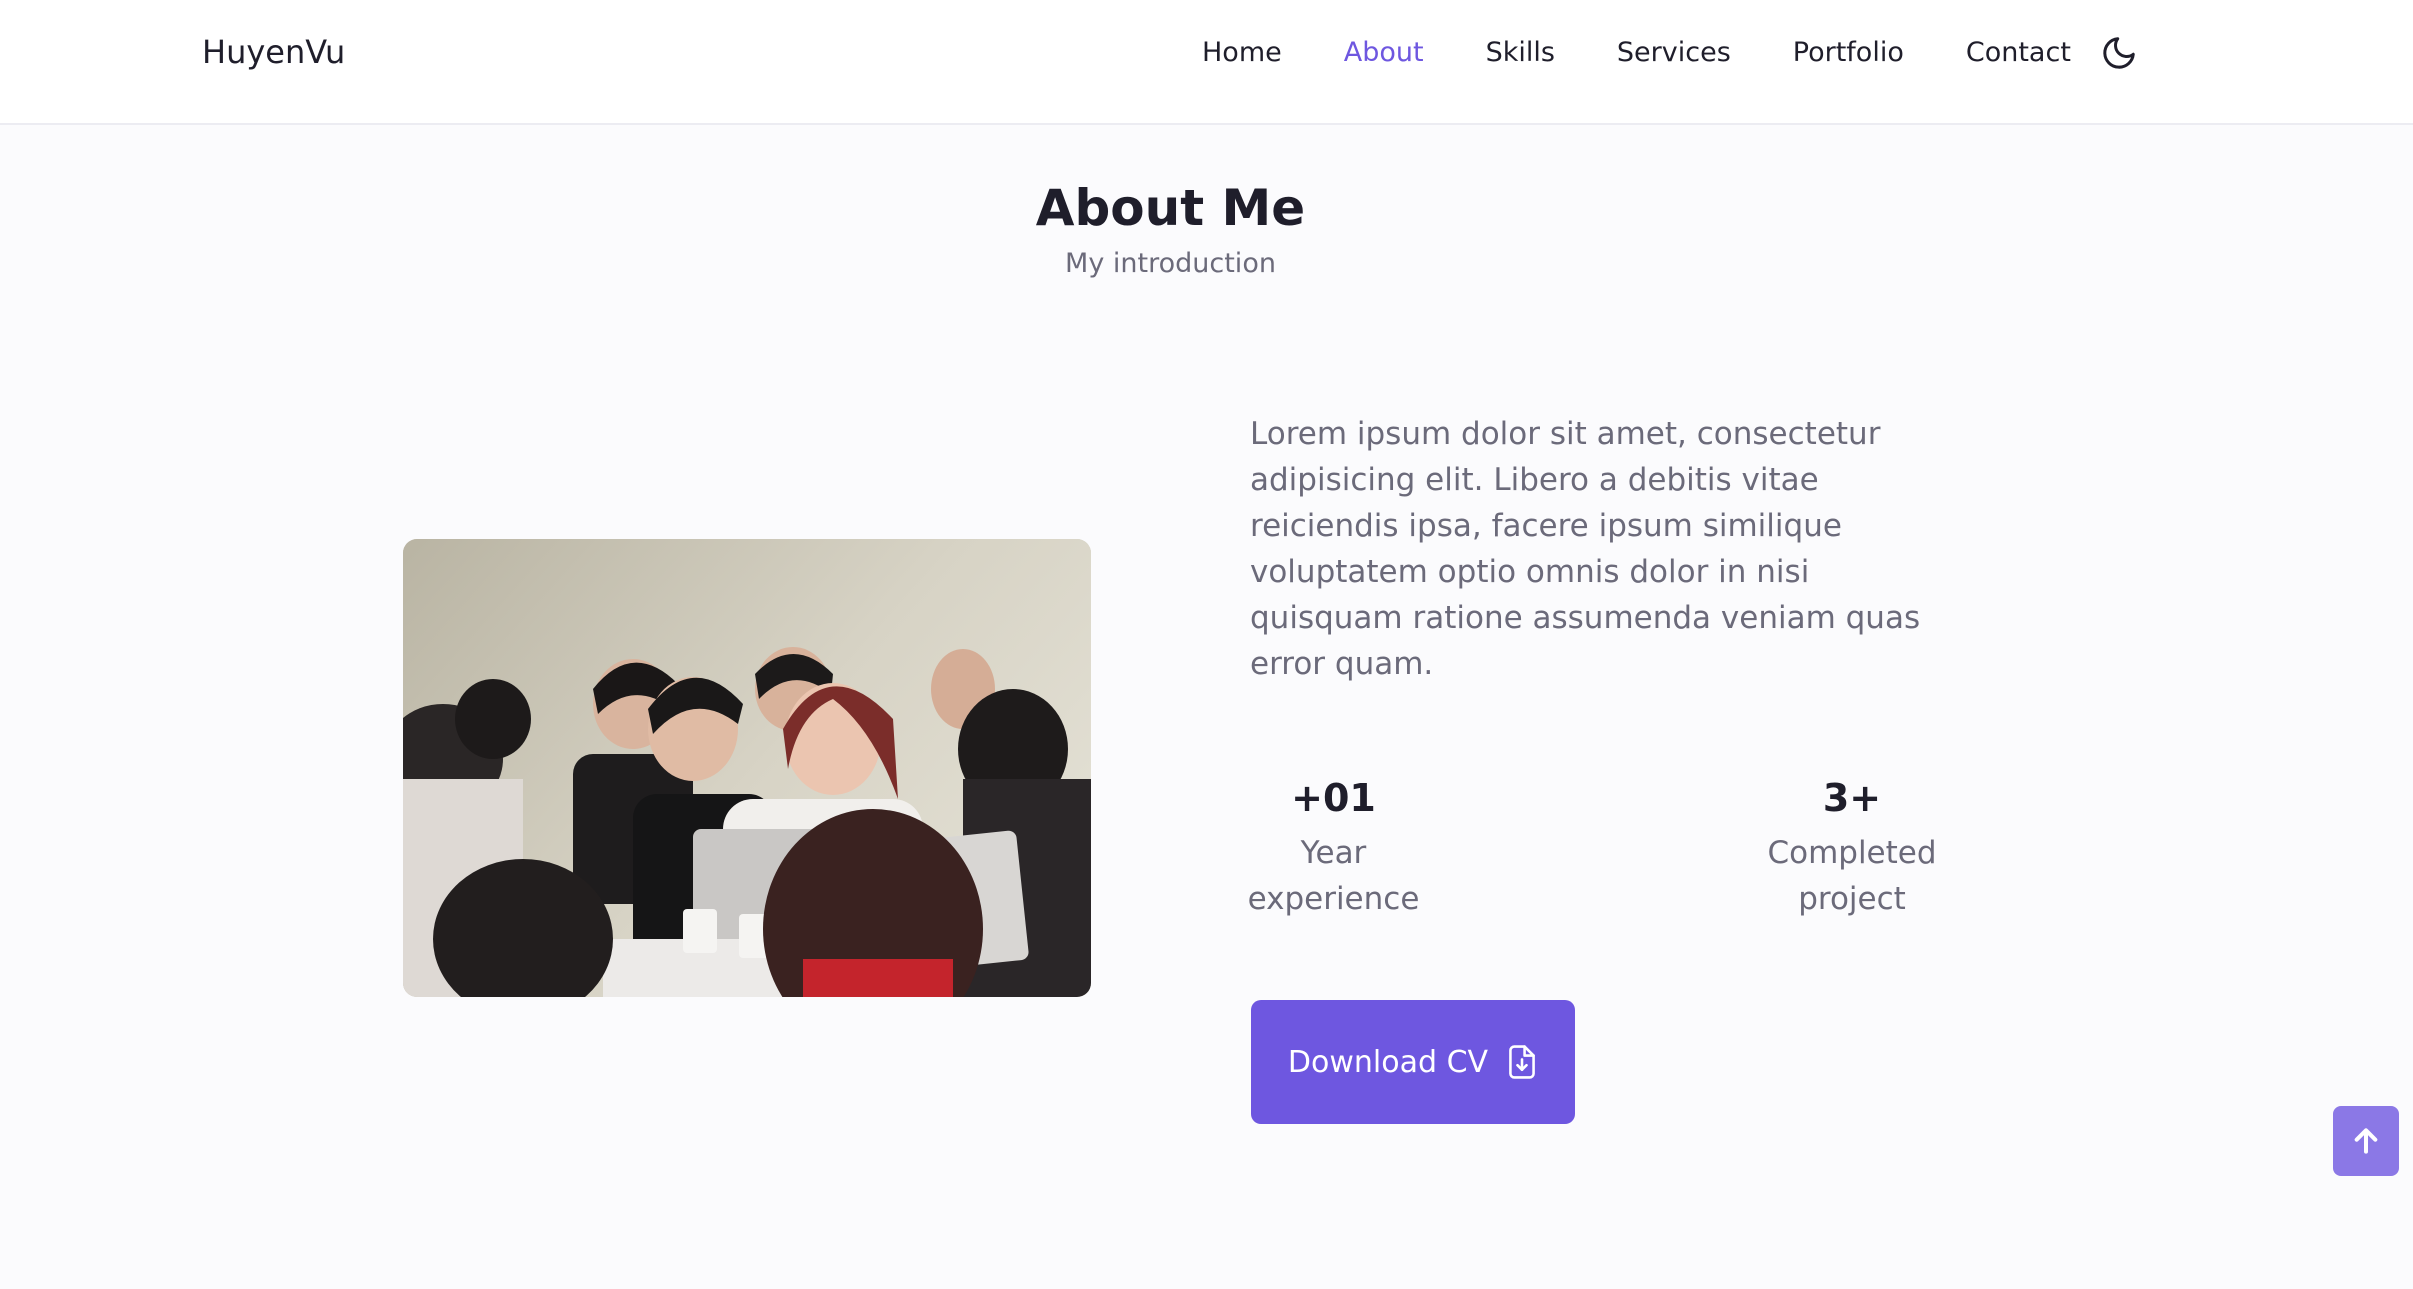 This screenshot has width=2413, height=1289. What do you see at coordinates (1522, 1062) in the screenshot?
I see `file-download-icon` at bounding box center [1522, 1062].